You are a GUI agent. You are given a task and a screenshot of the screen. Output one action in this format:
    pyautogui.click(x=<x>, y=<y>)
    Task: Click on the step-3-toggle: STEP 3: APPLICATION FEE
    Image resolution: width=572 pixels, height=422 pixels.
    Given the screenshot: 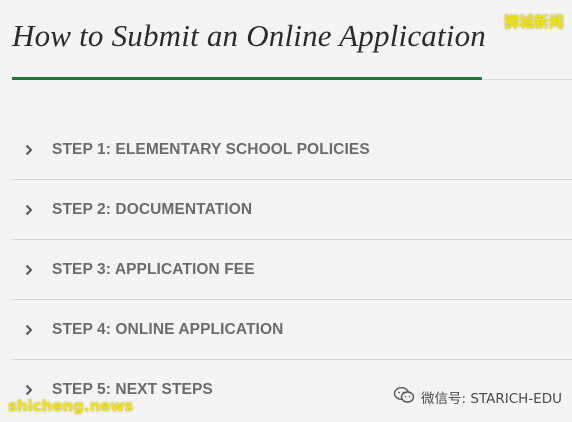 What is the action you would take?
    pyautogui.click(x=292, y=270)
    